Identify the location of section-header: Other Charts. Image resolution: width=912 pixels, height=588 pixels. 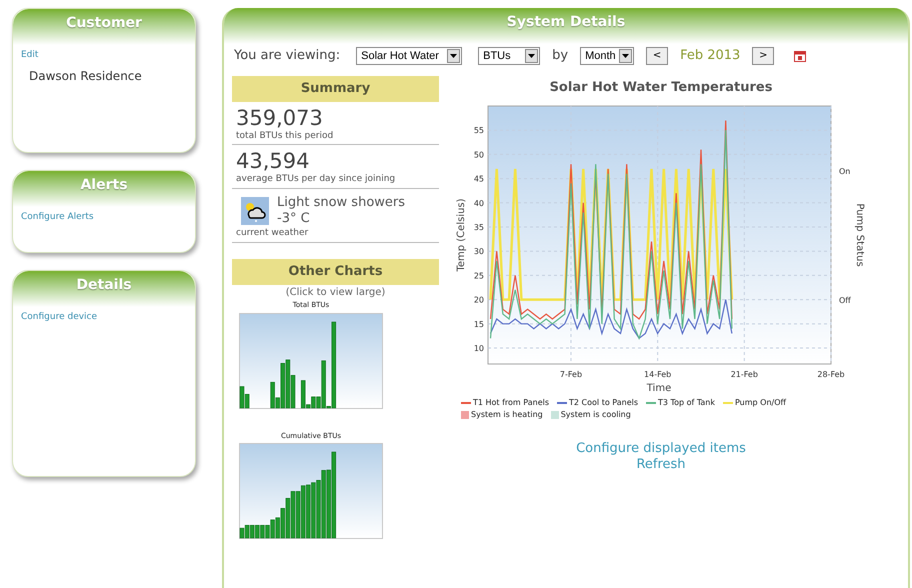
(335, 272).